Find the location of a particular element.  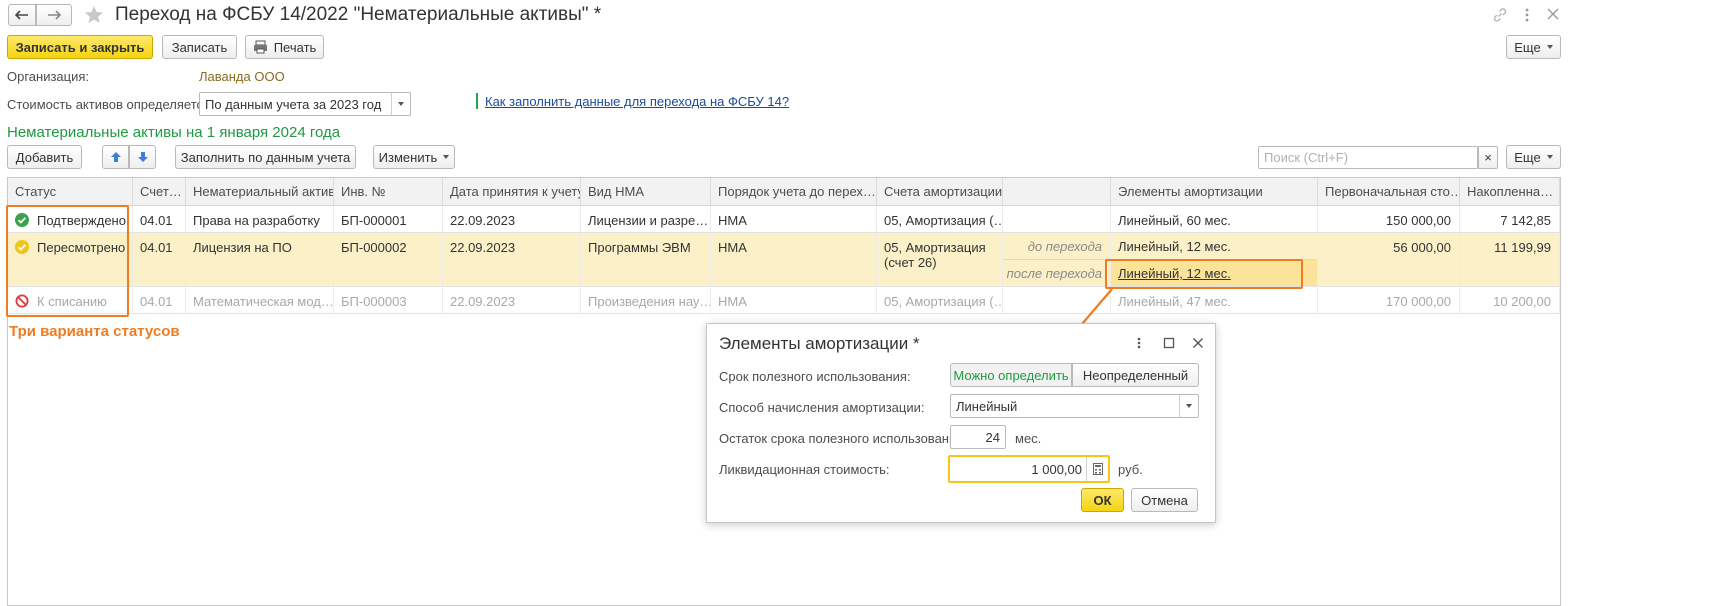

kind-cell: Программы ЭВМ is located at coordinates (646, 259).